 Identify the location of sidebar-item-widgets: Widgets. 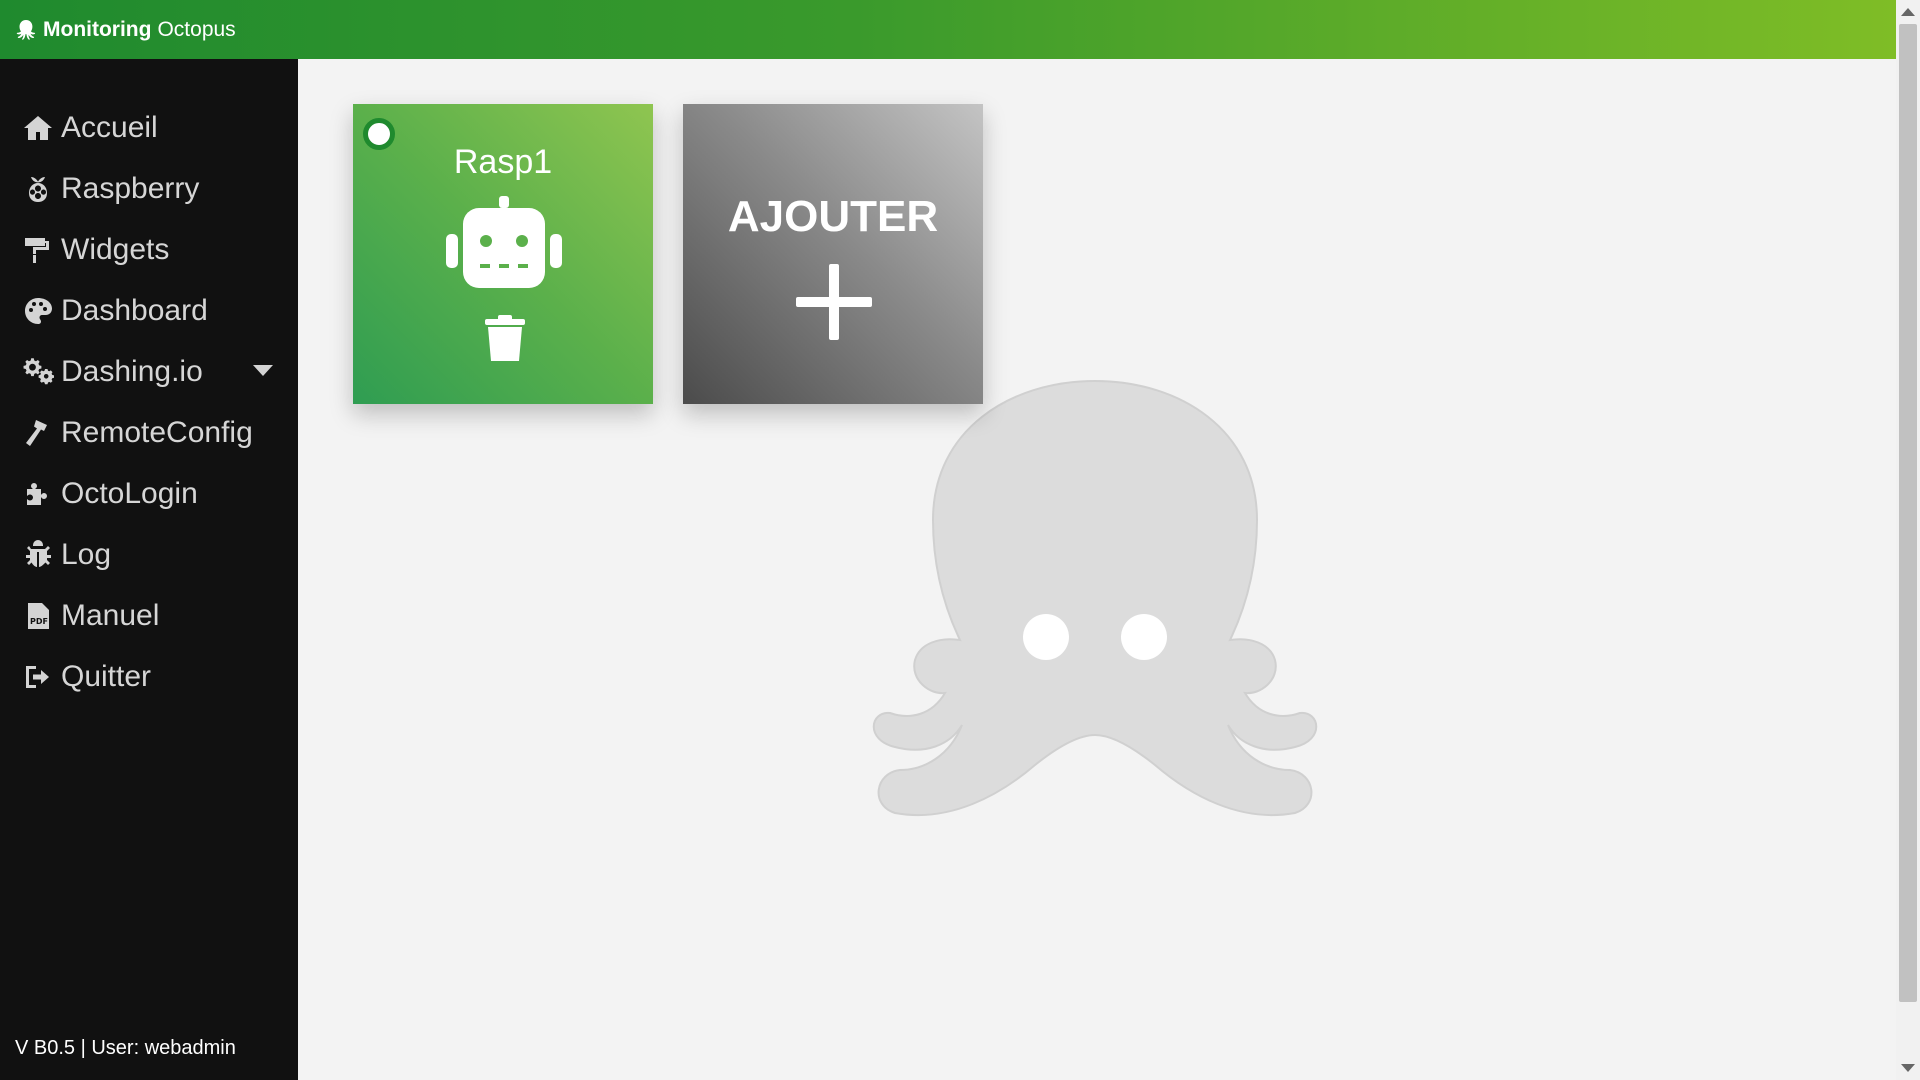
(149, 249).